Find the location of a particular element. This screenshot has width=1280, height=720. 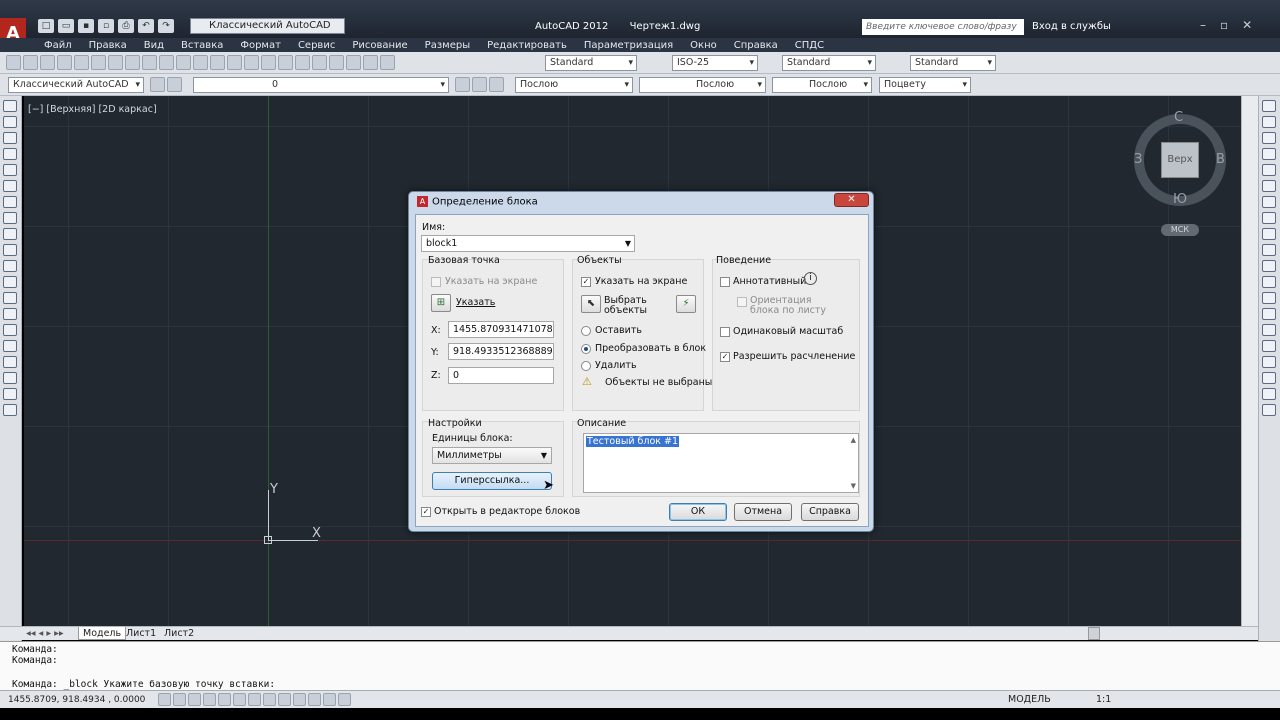

gear-icon is located at coordinates (157, 84).